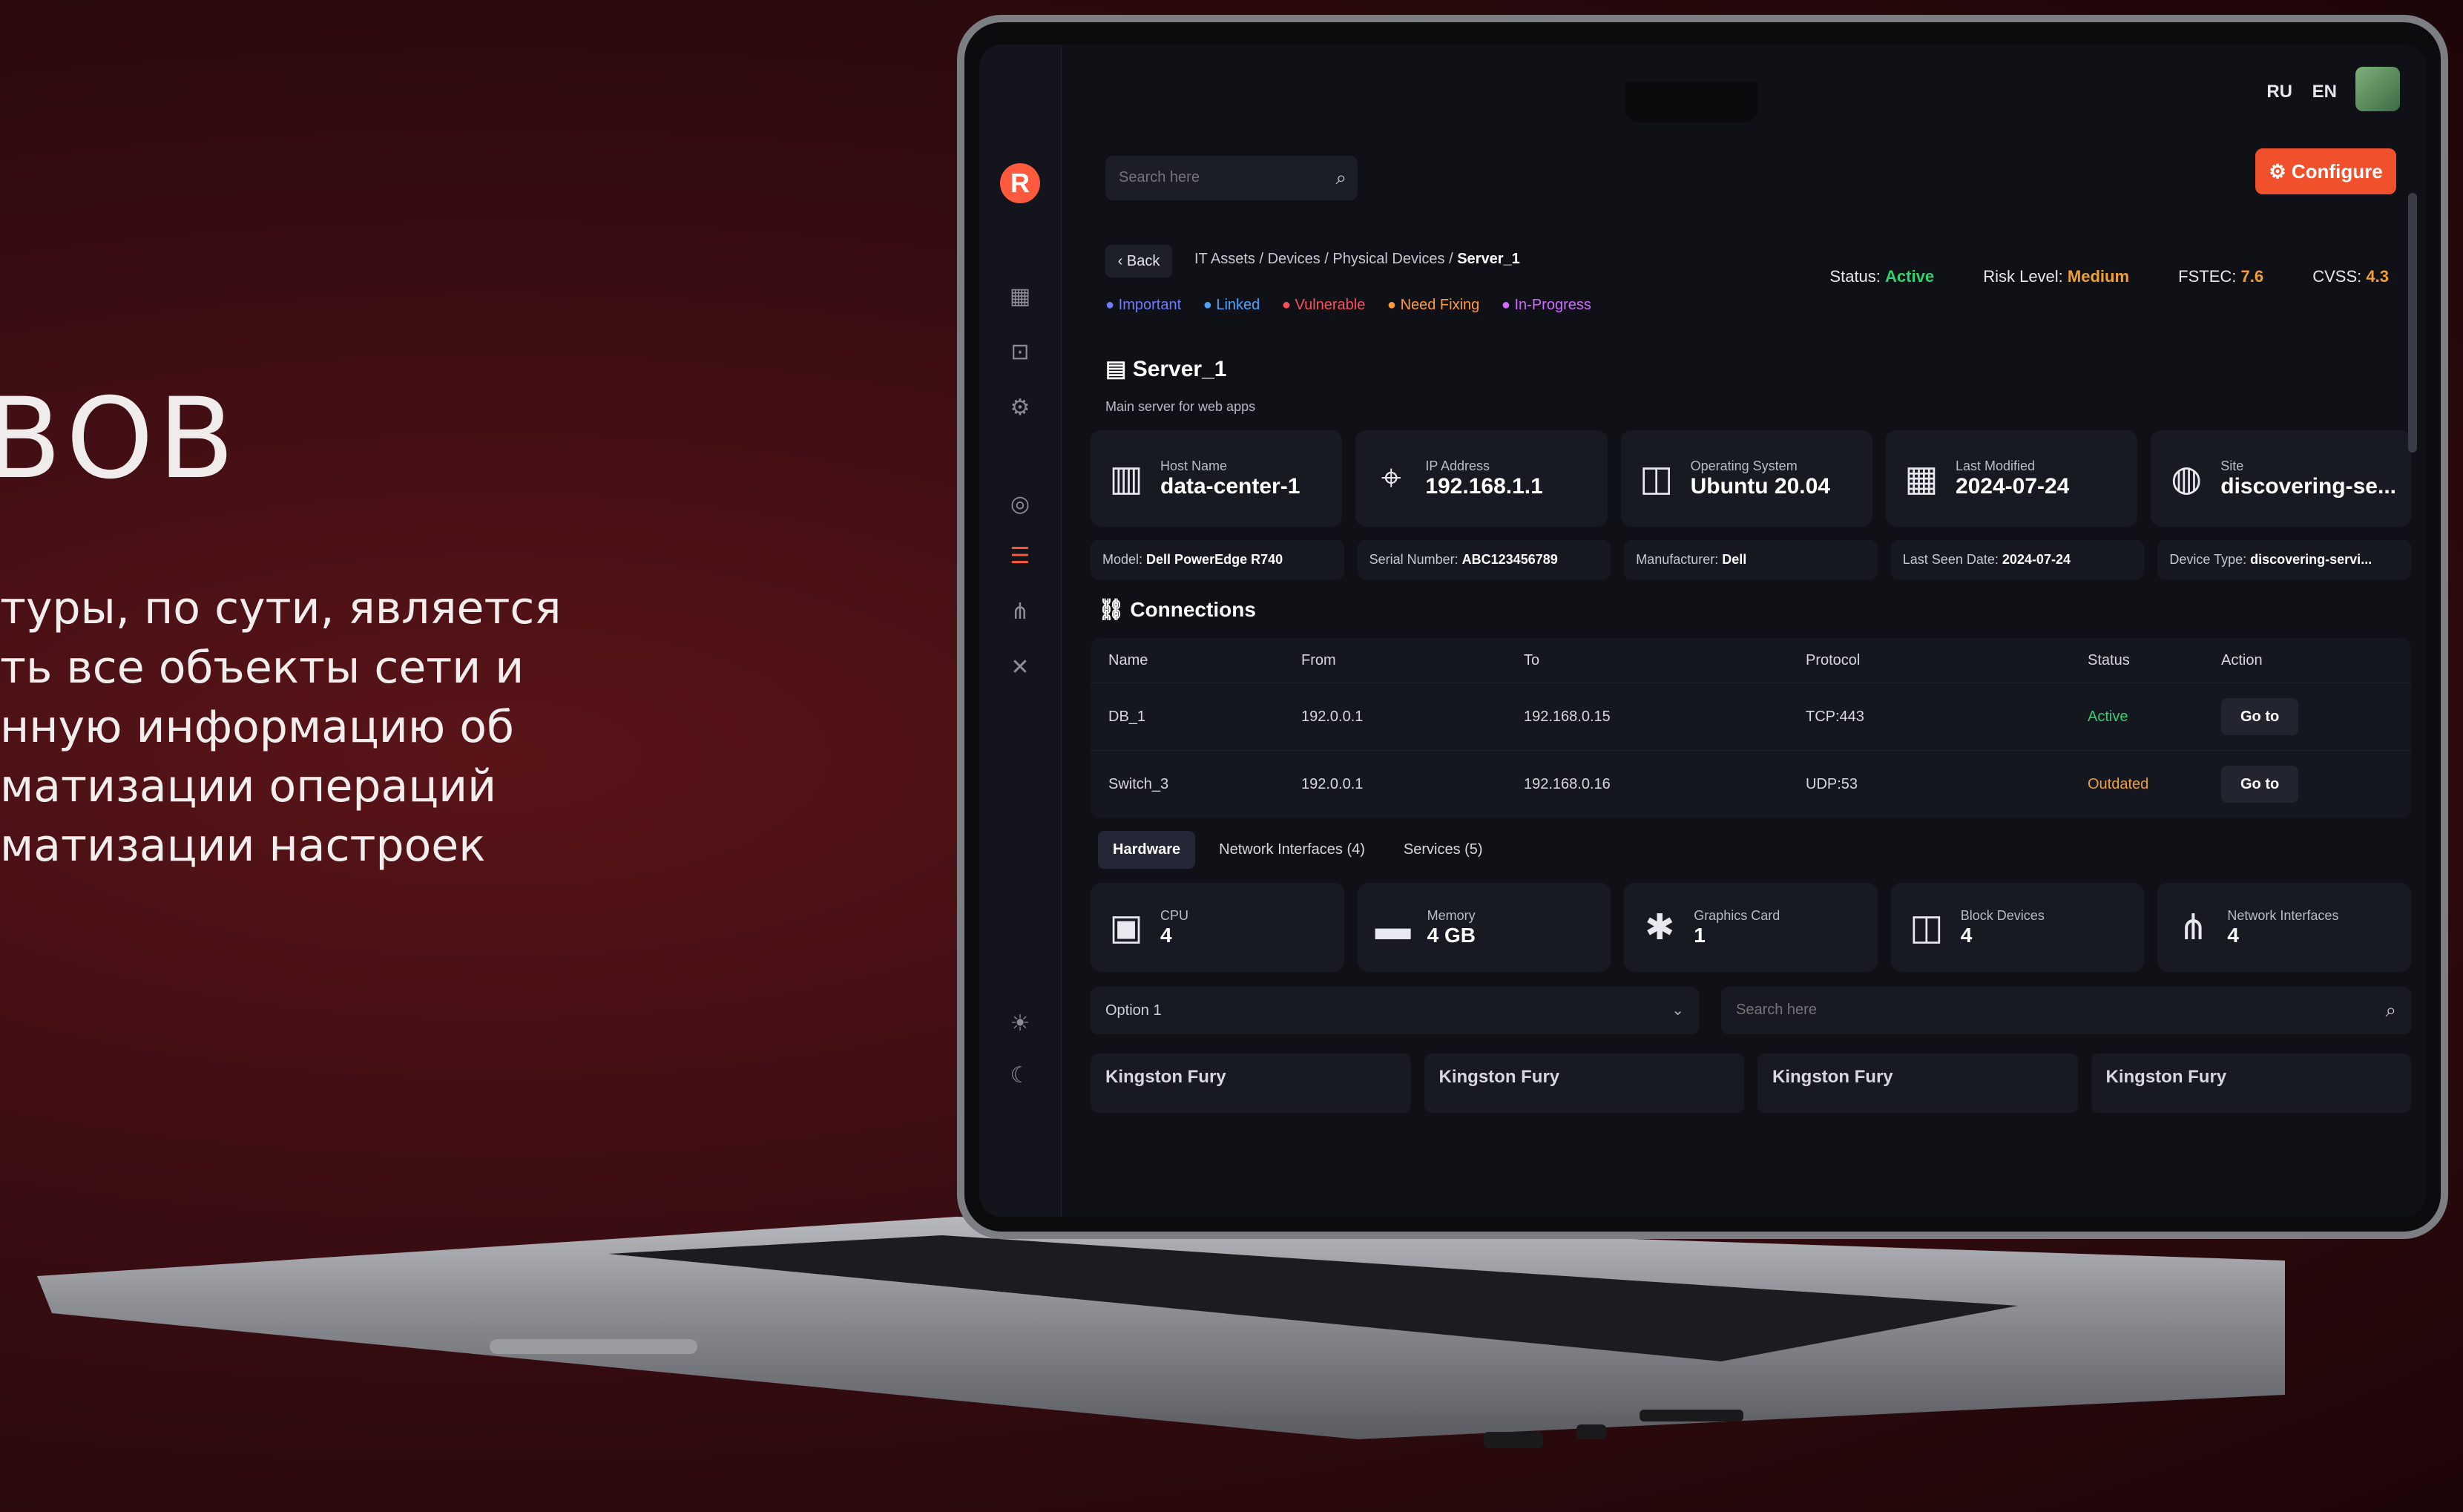 The width and height of the screenshot is (2463, 1512). Describe the element at coordinates (1489, 259) in the screenshot. I see `breadcrumb-current: Server_1` at that location.